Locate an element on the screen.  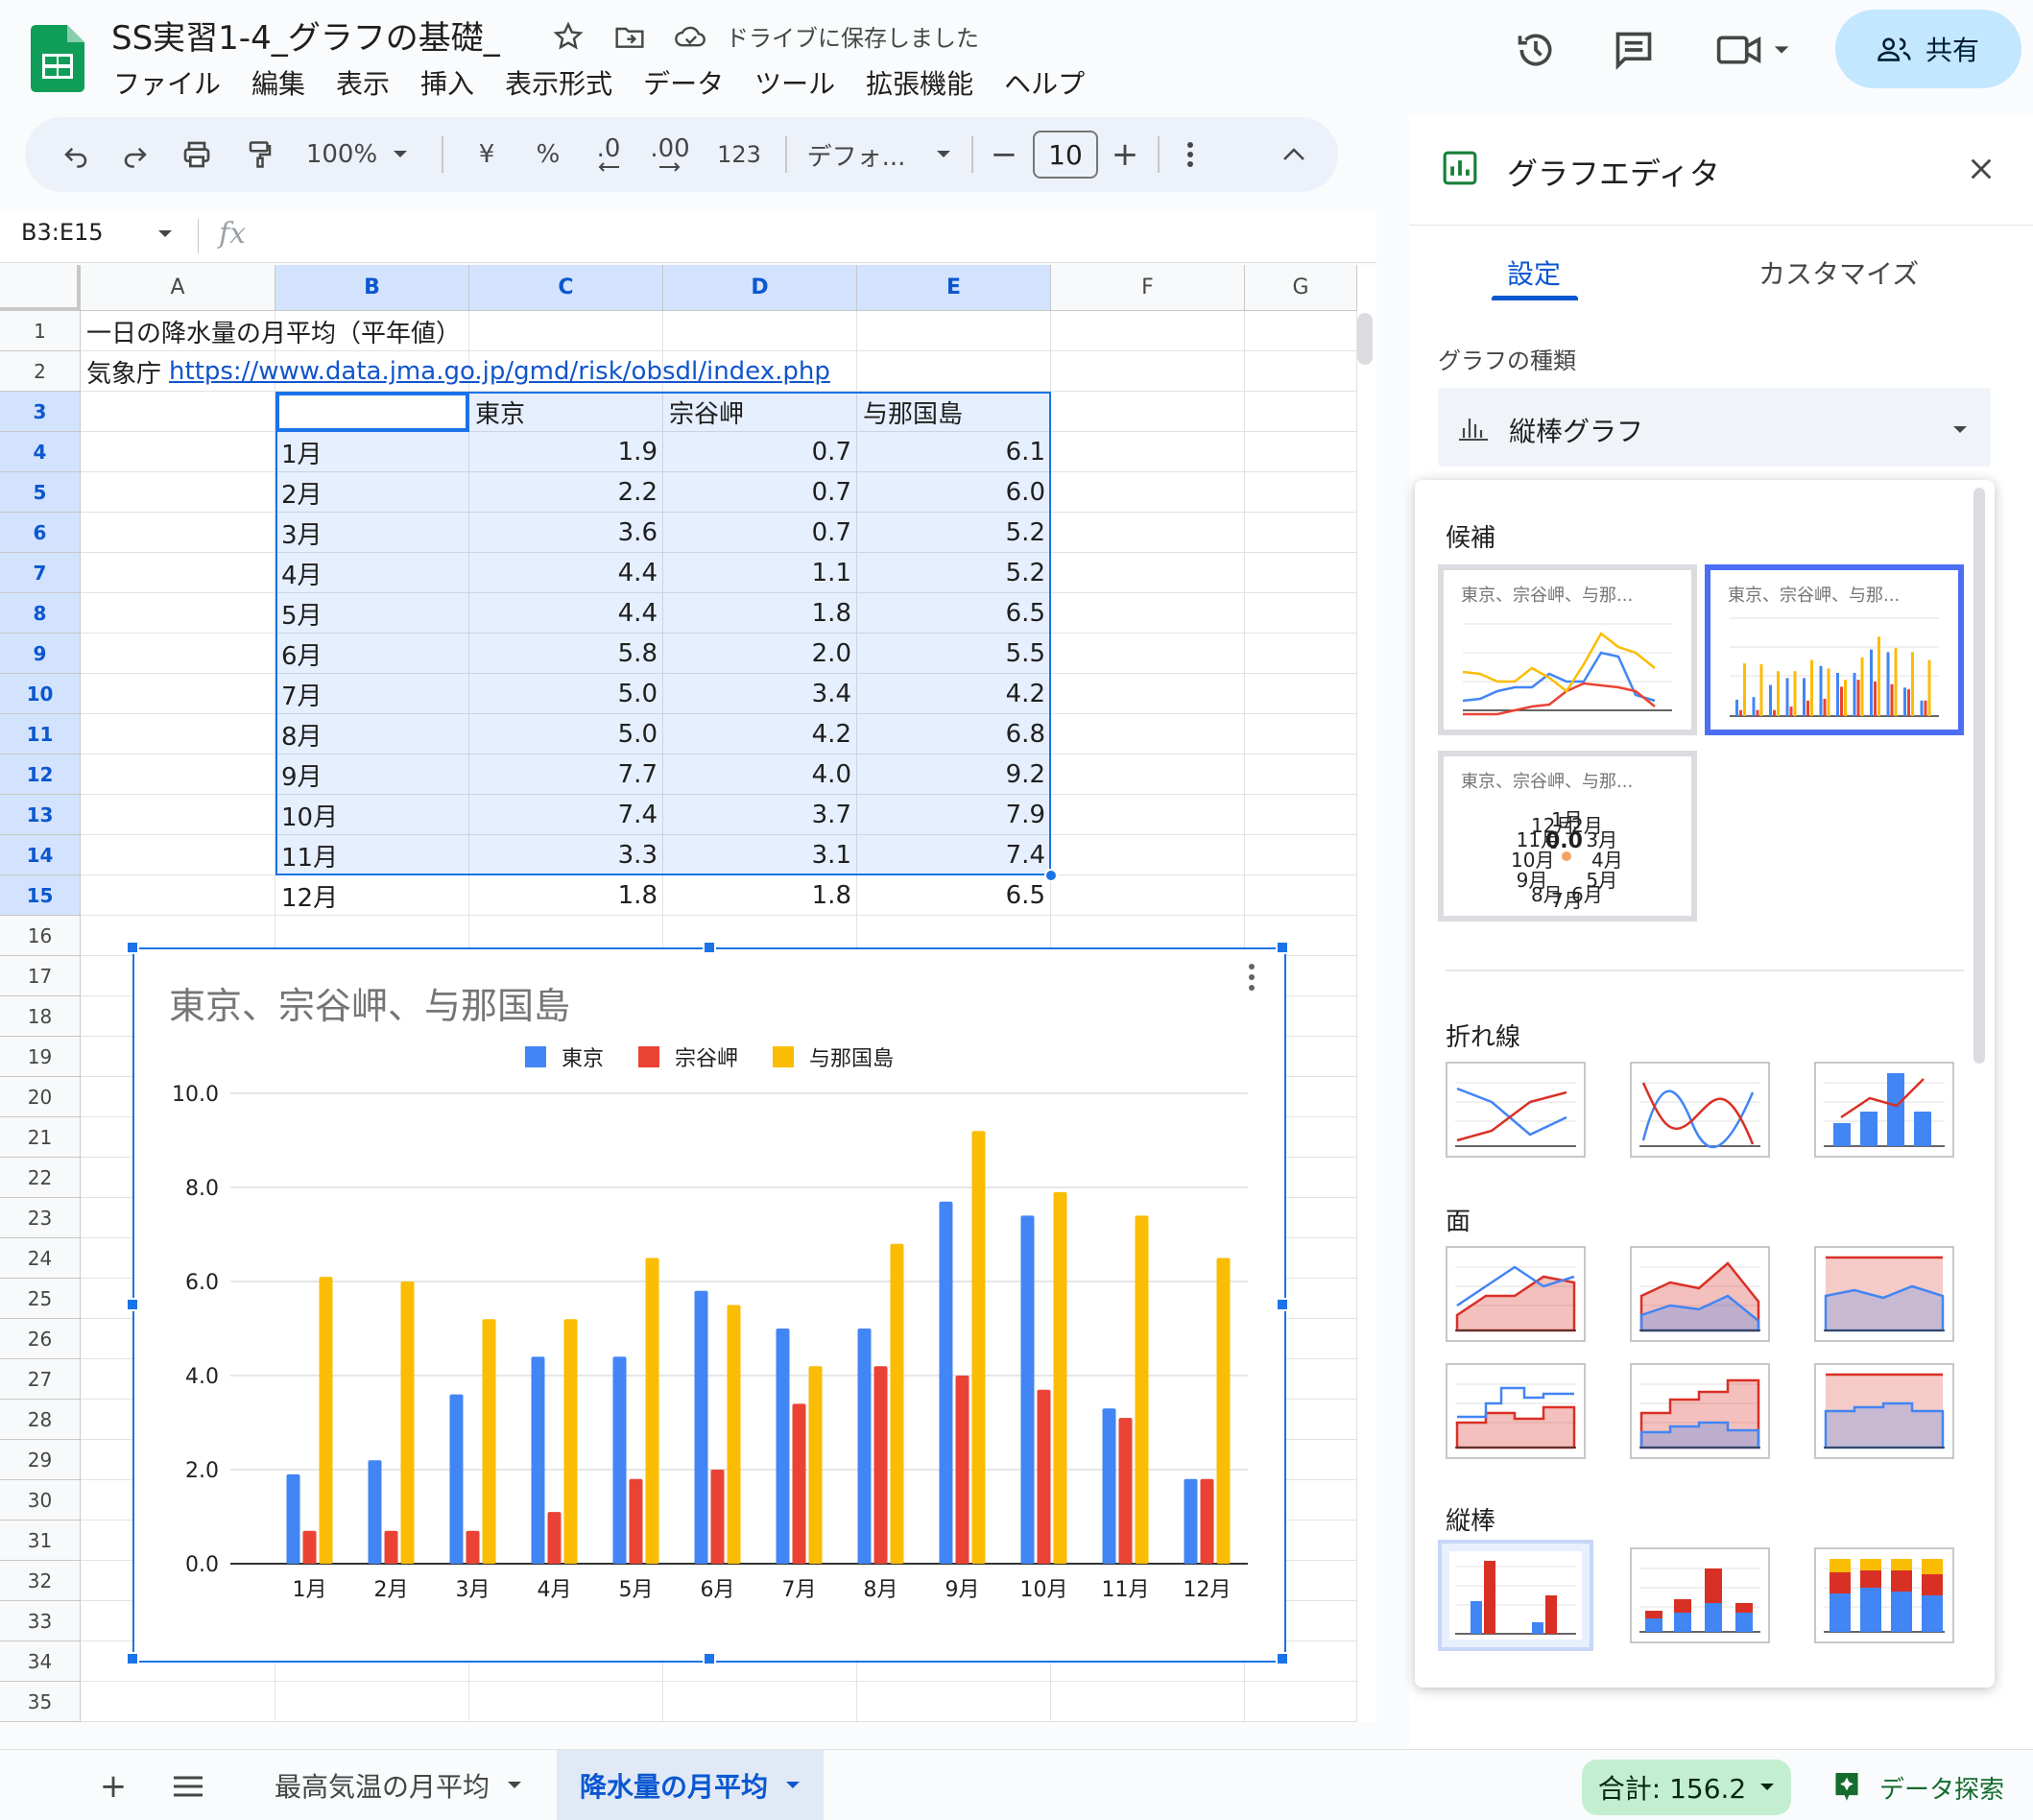
increase-decimal-button: .00 is located at coordinates (670, 155).